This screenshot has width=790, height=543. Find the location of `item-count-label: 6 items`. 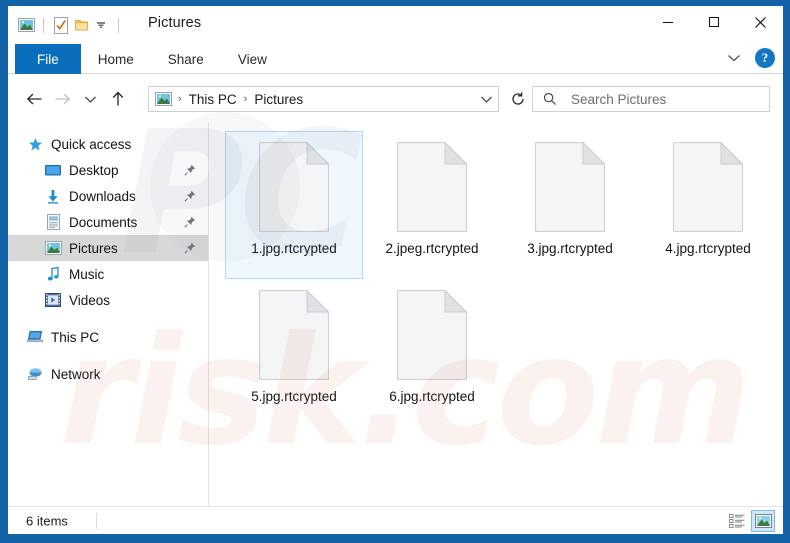

item-count-label: 6 items is located at coordinates (47, 520).